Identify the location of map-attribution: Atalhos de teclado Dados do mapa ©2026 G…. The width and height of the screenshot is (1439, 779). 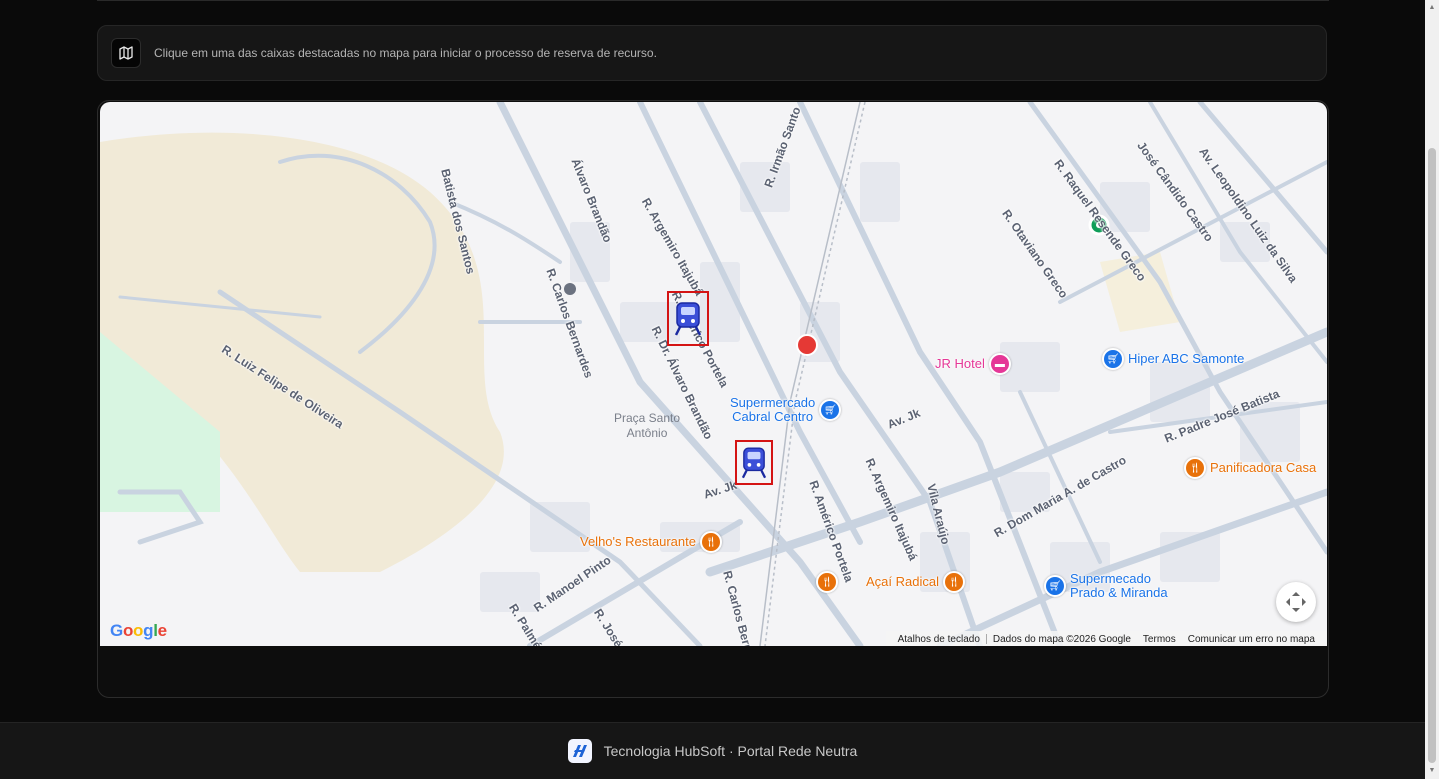
(1106, 638).